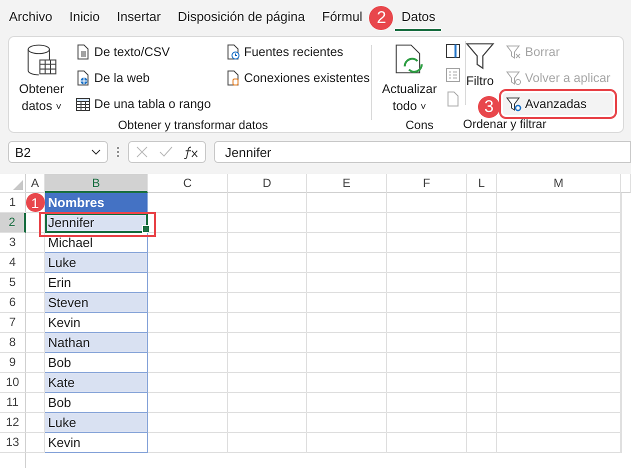 The height and width of the screenshot is (468, 631). What do you see at coordinates (96, 303) in the screenshot?
I see `table-cell: Steven` at bounding box center [96, 303].